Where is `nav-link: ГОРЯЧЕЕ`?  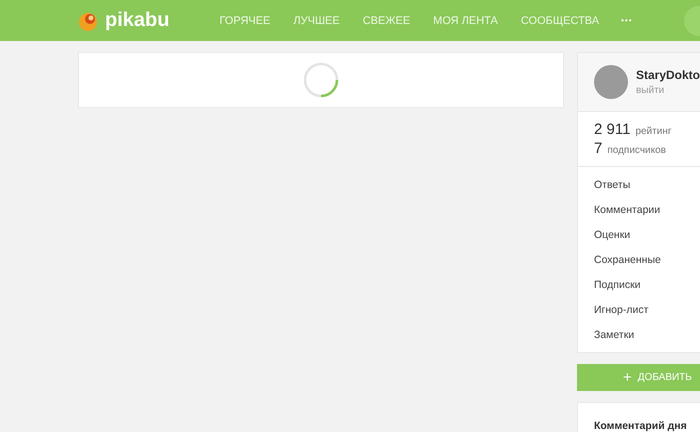
nav-link: ГОРЯЧЕЕ is located at coordinates (244, 20).